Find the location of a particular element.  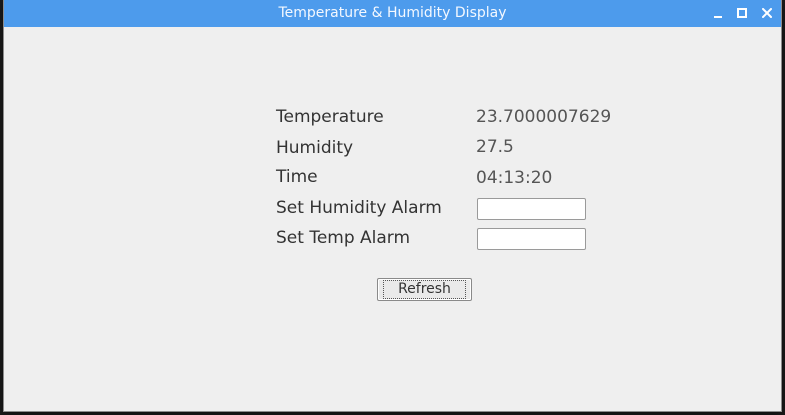

temperature-label: Temperature is located at coordinates (330, 117).